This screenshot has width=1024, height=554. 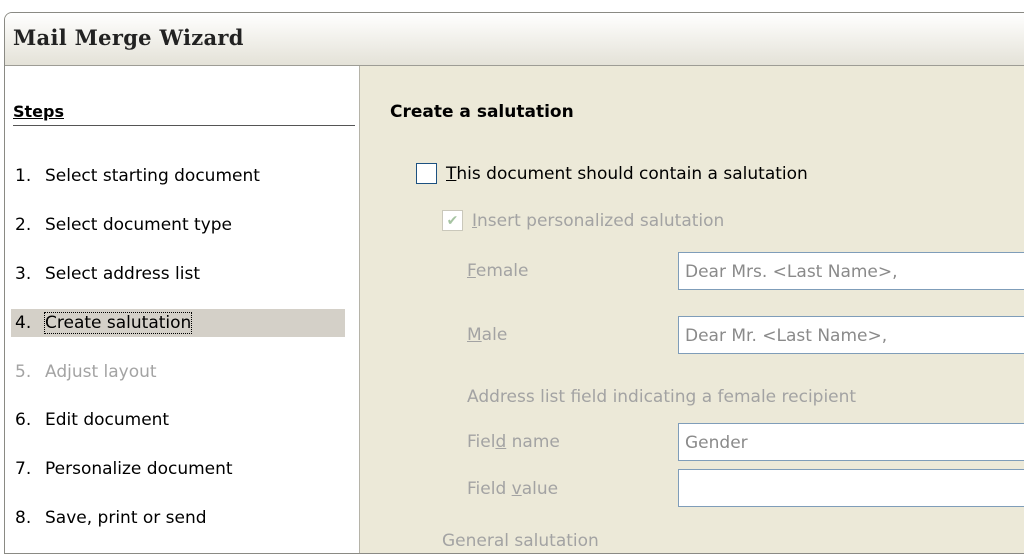 I want to click on insert-personalized-label: Insert personalized salutation, so click(x=598, y=220).